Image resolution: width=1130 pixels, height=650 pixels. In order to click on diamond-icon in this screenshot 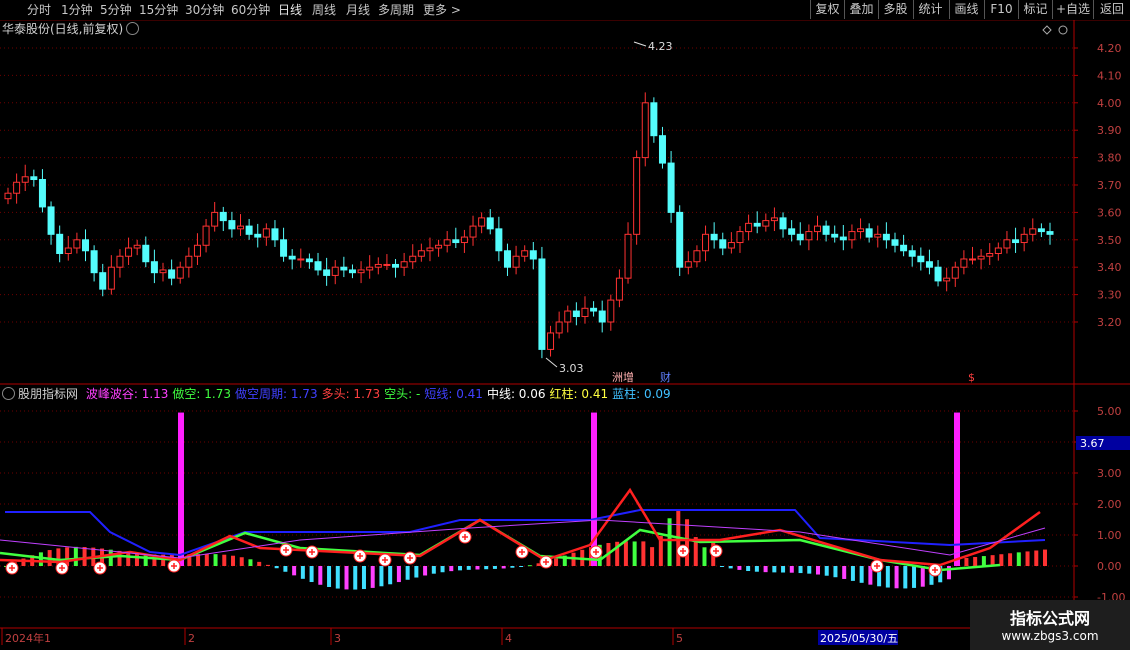, I will do `click(1047, 30)`.